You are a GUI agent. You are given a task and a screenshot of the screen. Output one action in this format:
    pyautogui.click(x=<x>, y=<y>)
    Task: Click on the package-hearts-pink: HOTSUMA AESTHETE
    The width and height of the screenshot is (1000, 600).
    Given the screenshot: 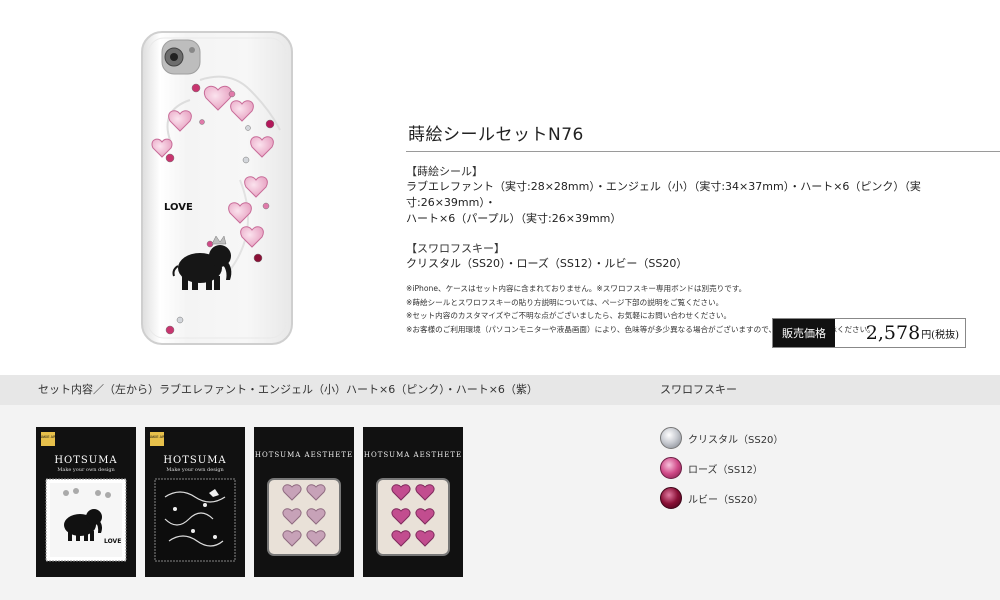 What is the action you would take?
    pyautogui.click(x=304, y=502)
    